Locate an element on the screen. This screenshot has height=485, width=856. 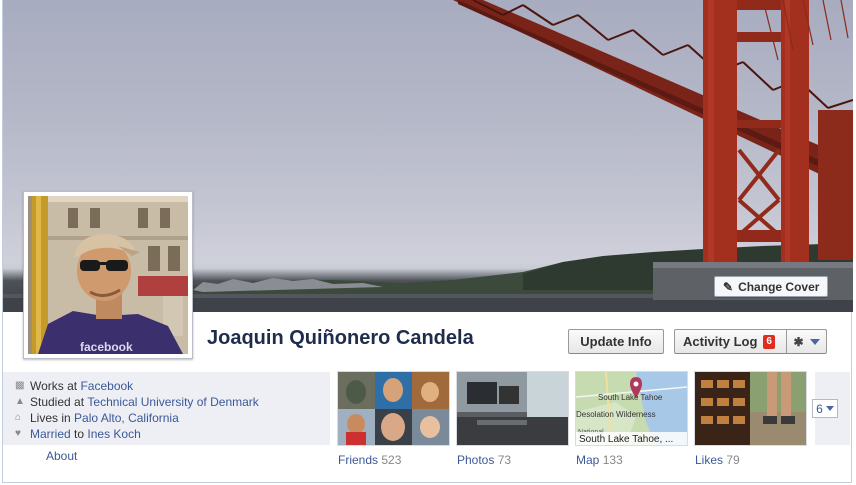
info-lives: ⌂ Lives in Palo Alto, California is located at coordinates (97, 418).